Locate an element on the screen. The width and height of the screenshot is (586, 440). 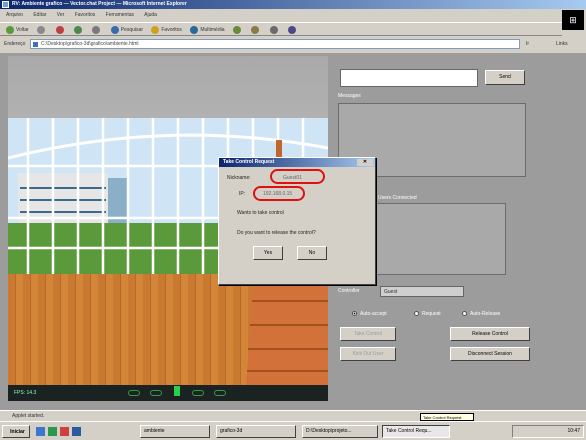
nav-tilt-icon is located at coordinates (220, 393).